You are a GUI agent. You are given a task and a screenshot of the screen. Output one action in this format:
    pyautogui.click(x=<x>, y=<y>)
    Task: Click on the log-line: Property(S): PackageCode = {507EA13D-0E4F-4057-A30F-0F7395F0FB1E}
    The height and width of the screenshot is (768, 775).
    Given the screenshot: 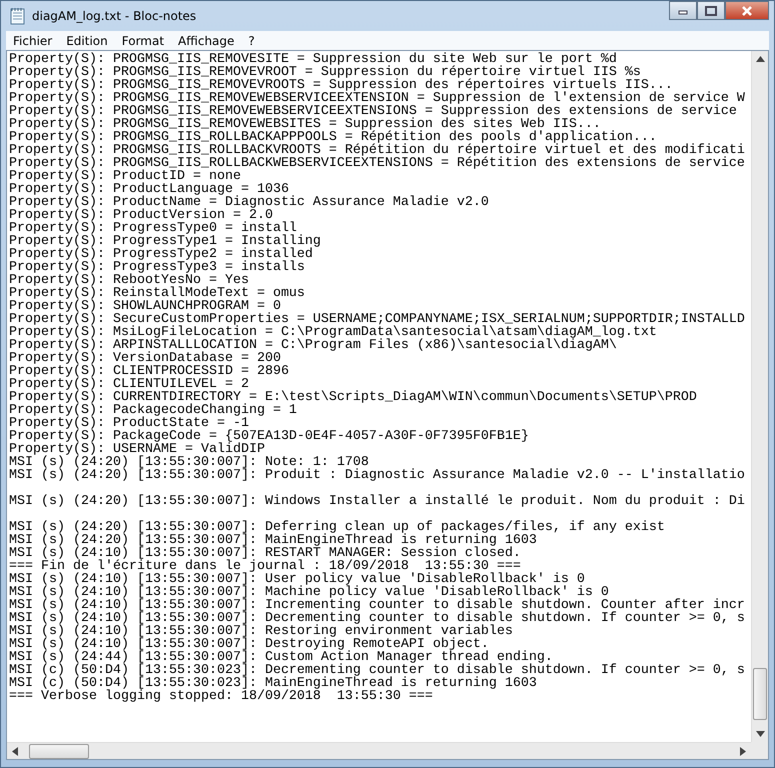 What is the action you would take?
    pyautogui.click(x=269, y=436)
    